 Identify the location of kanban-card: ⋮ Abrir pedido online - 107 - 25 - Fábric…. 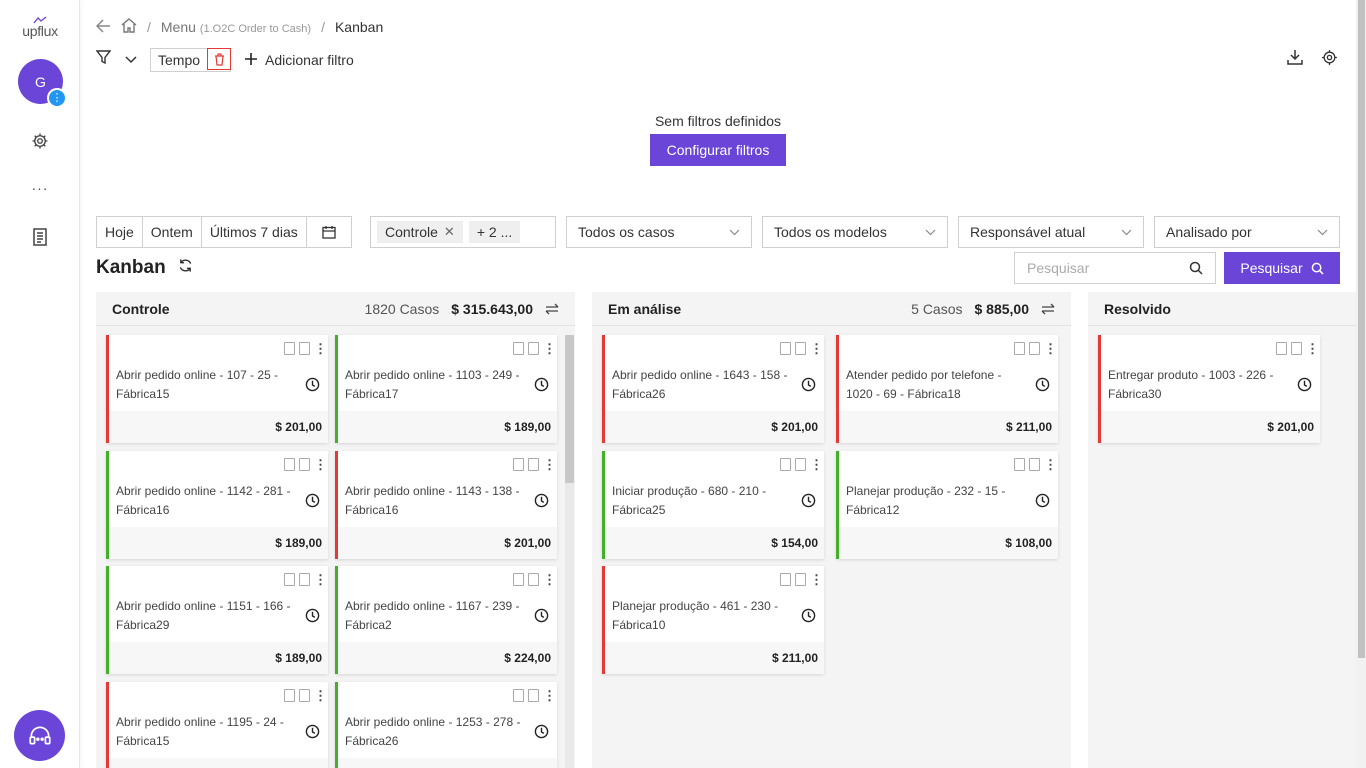
(217, 389).